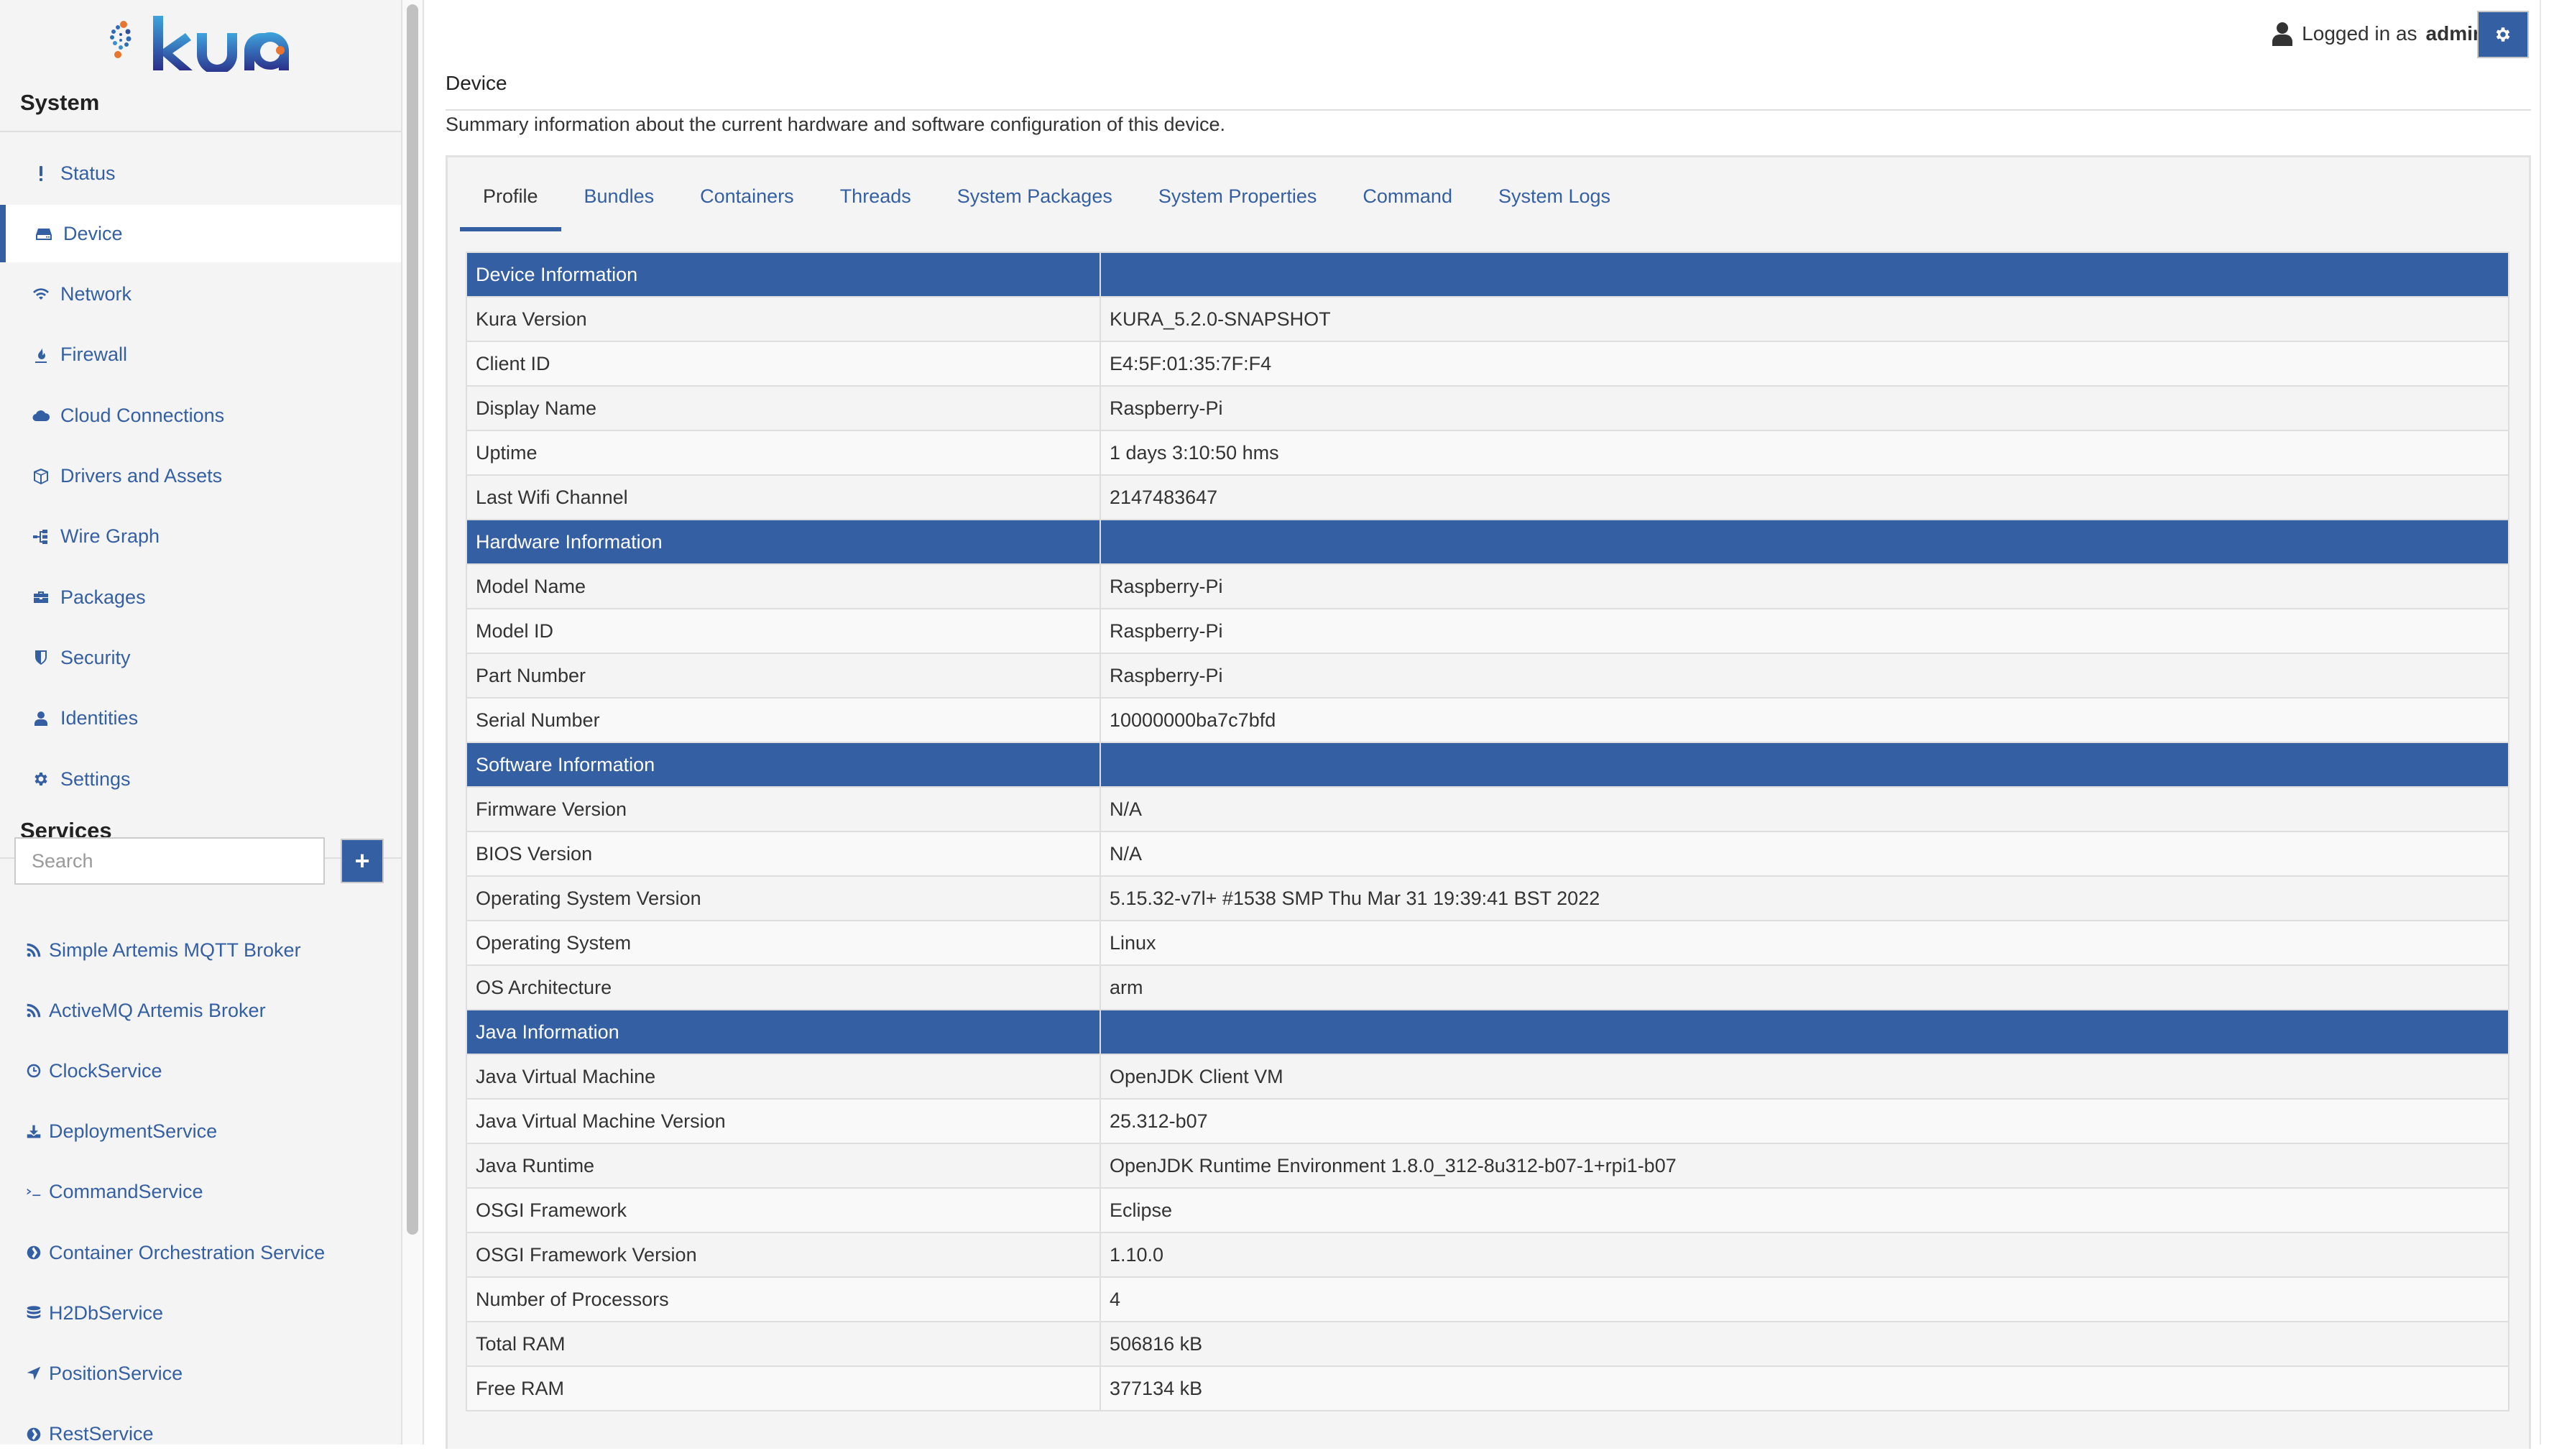  Describe the element at coordinates (412, 619) in the screenshot. I see `sidebar-scrollbar-thumb` at that location.